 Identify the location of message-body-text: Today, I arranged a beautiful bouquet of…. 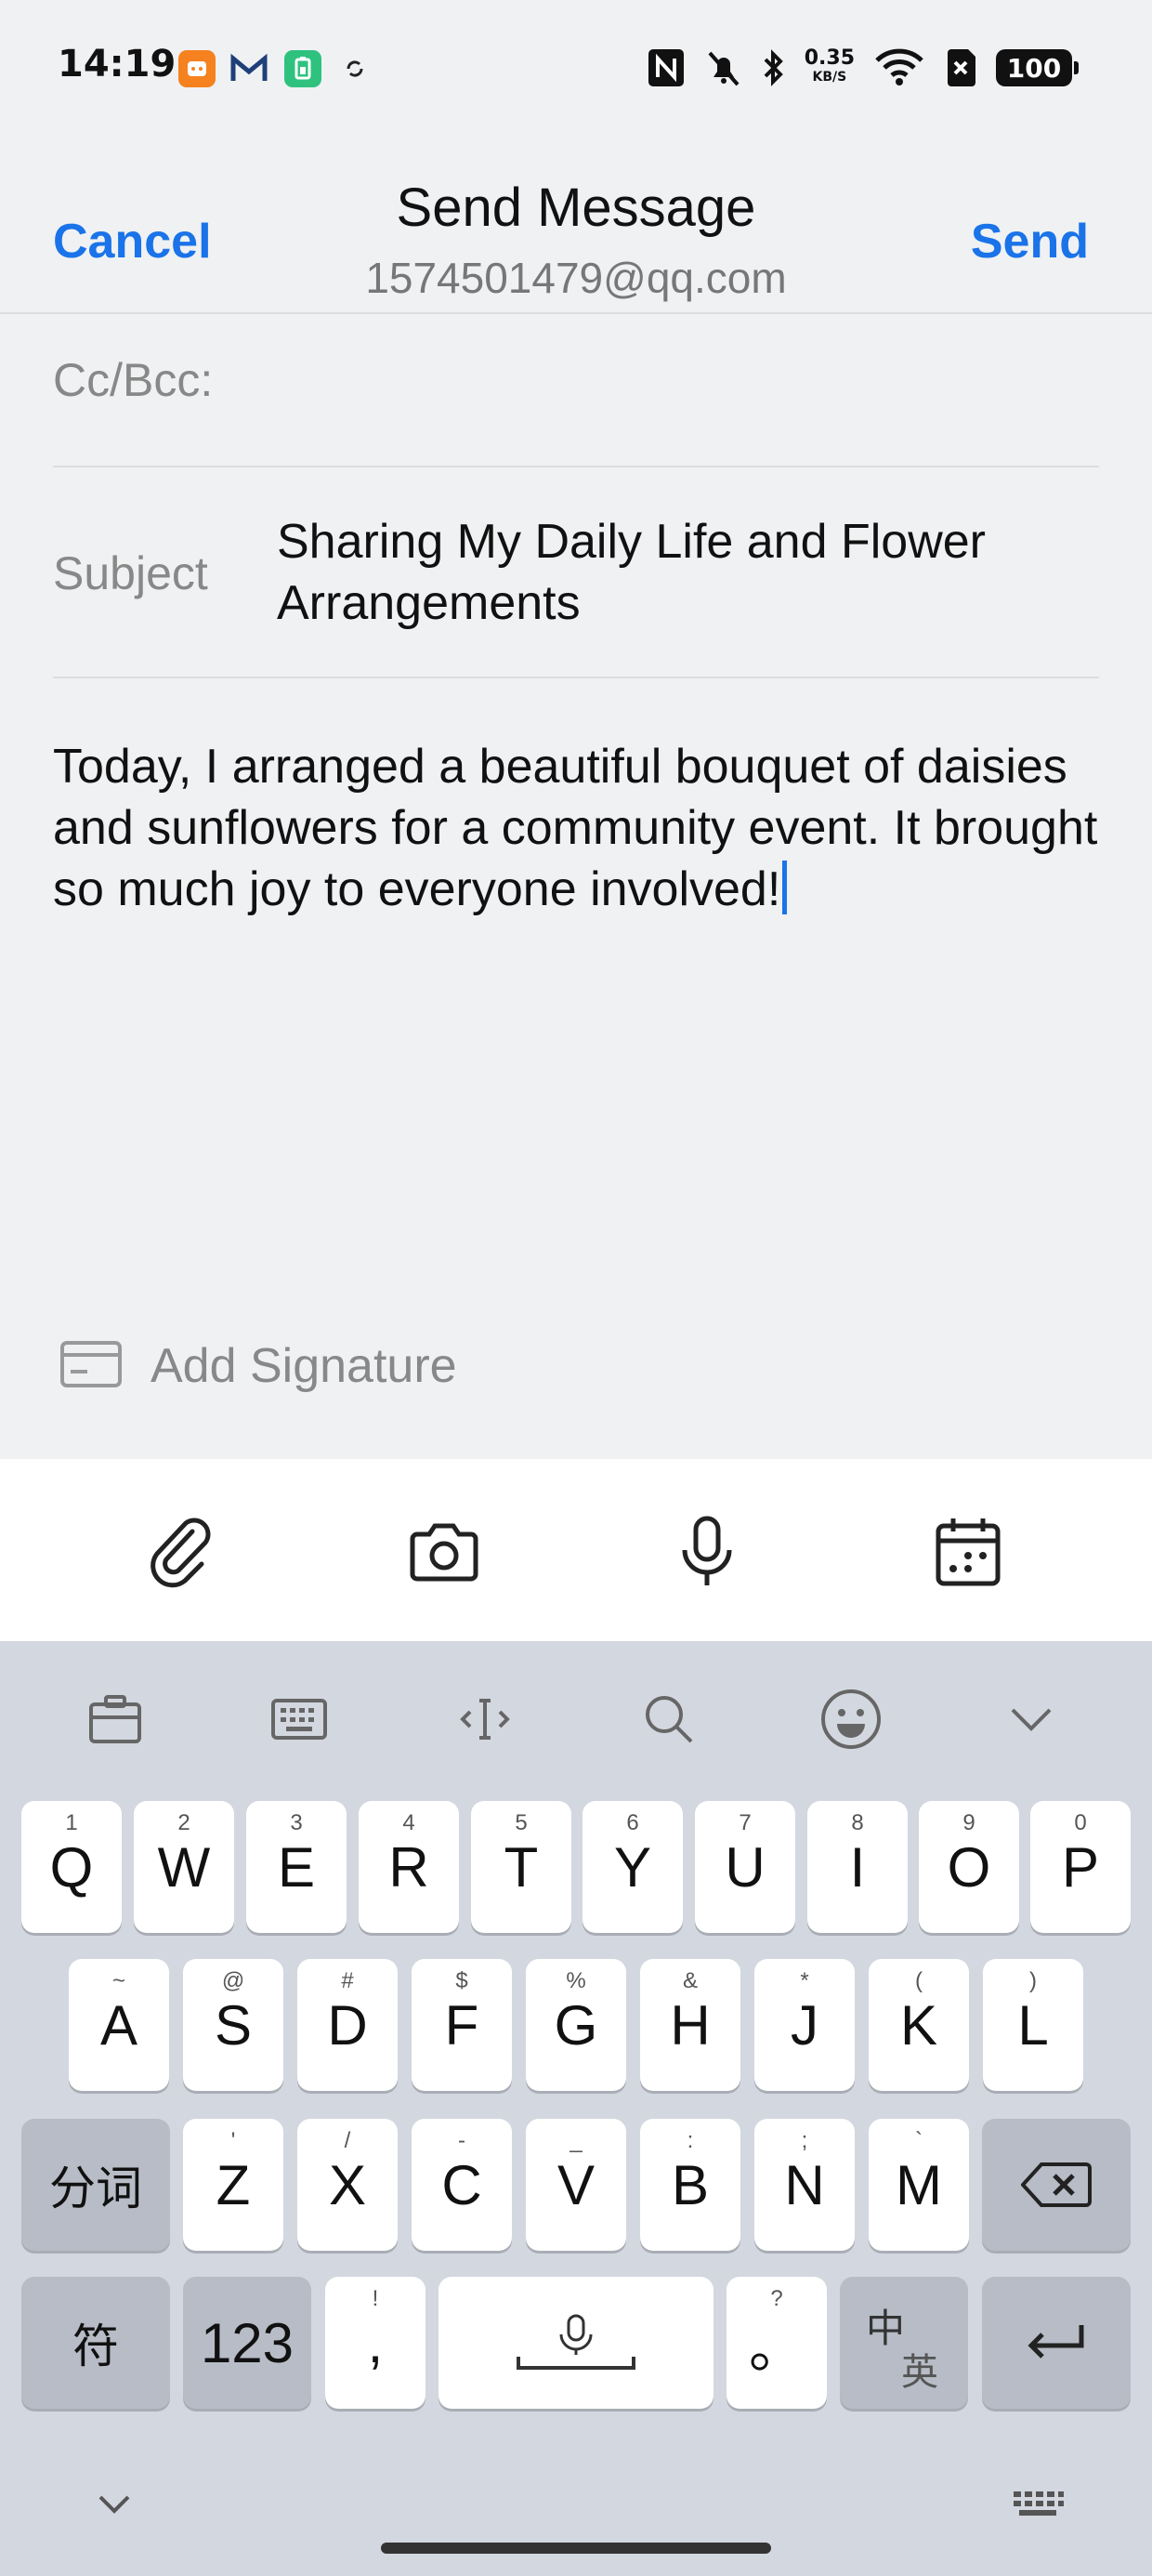
(575, 828).